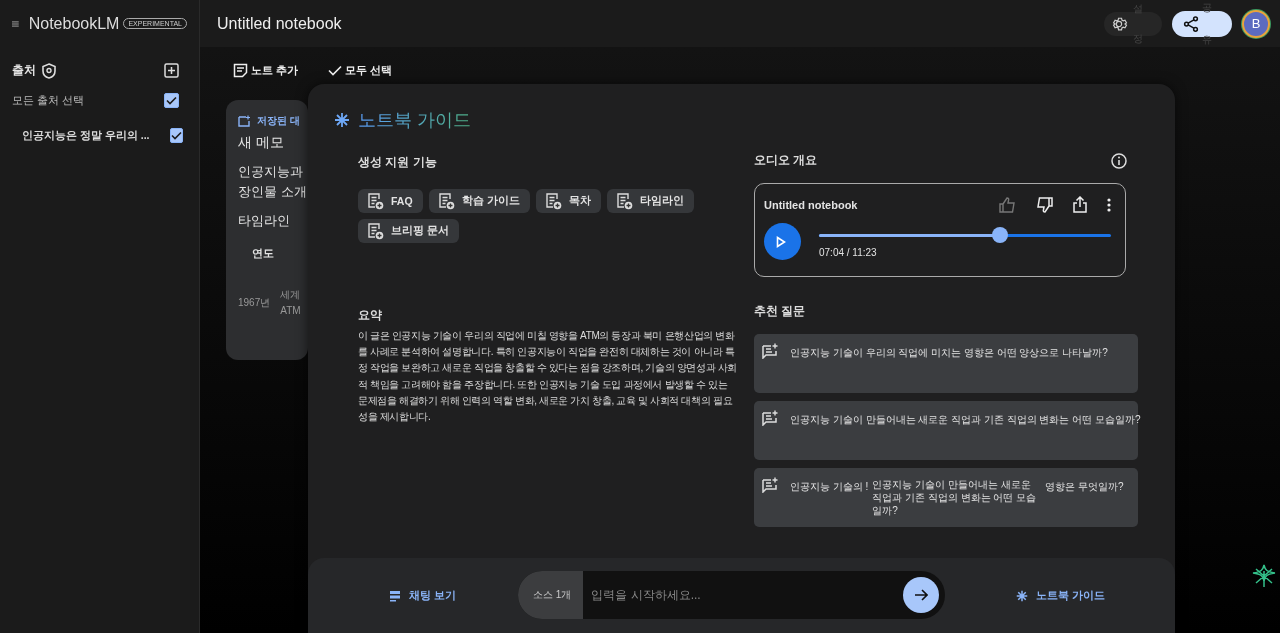 The height and width of the screenshot is (633, 1280). I want to click on notebook-title: Untitled notebook, so click(279, 23).